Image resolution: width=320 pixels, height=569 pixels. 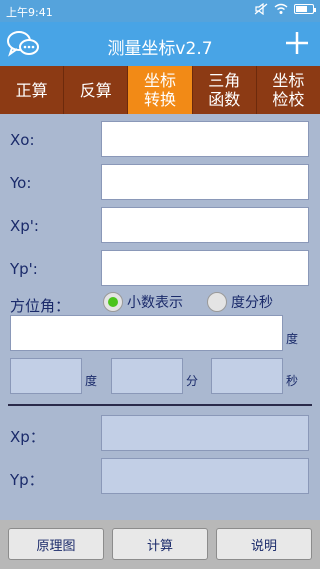 What do you see at coordinates (252, 303) in the screenshot?
I see `dms-option-label: 度分秒` at bounding box center [252, 303].